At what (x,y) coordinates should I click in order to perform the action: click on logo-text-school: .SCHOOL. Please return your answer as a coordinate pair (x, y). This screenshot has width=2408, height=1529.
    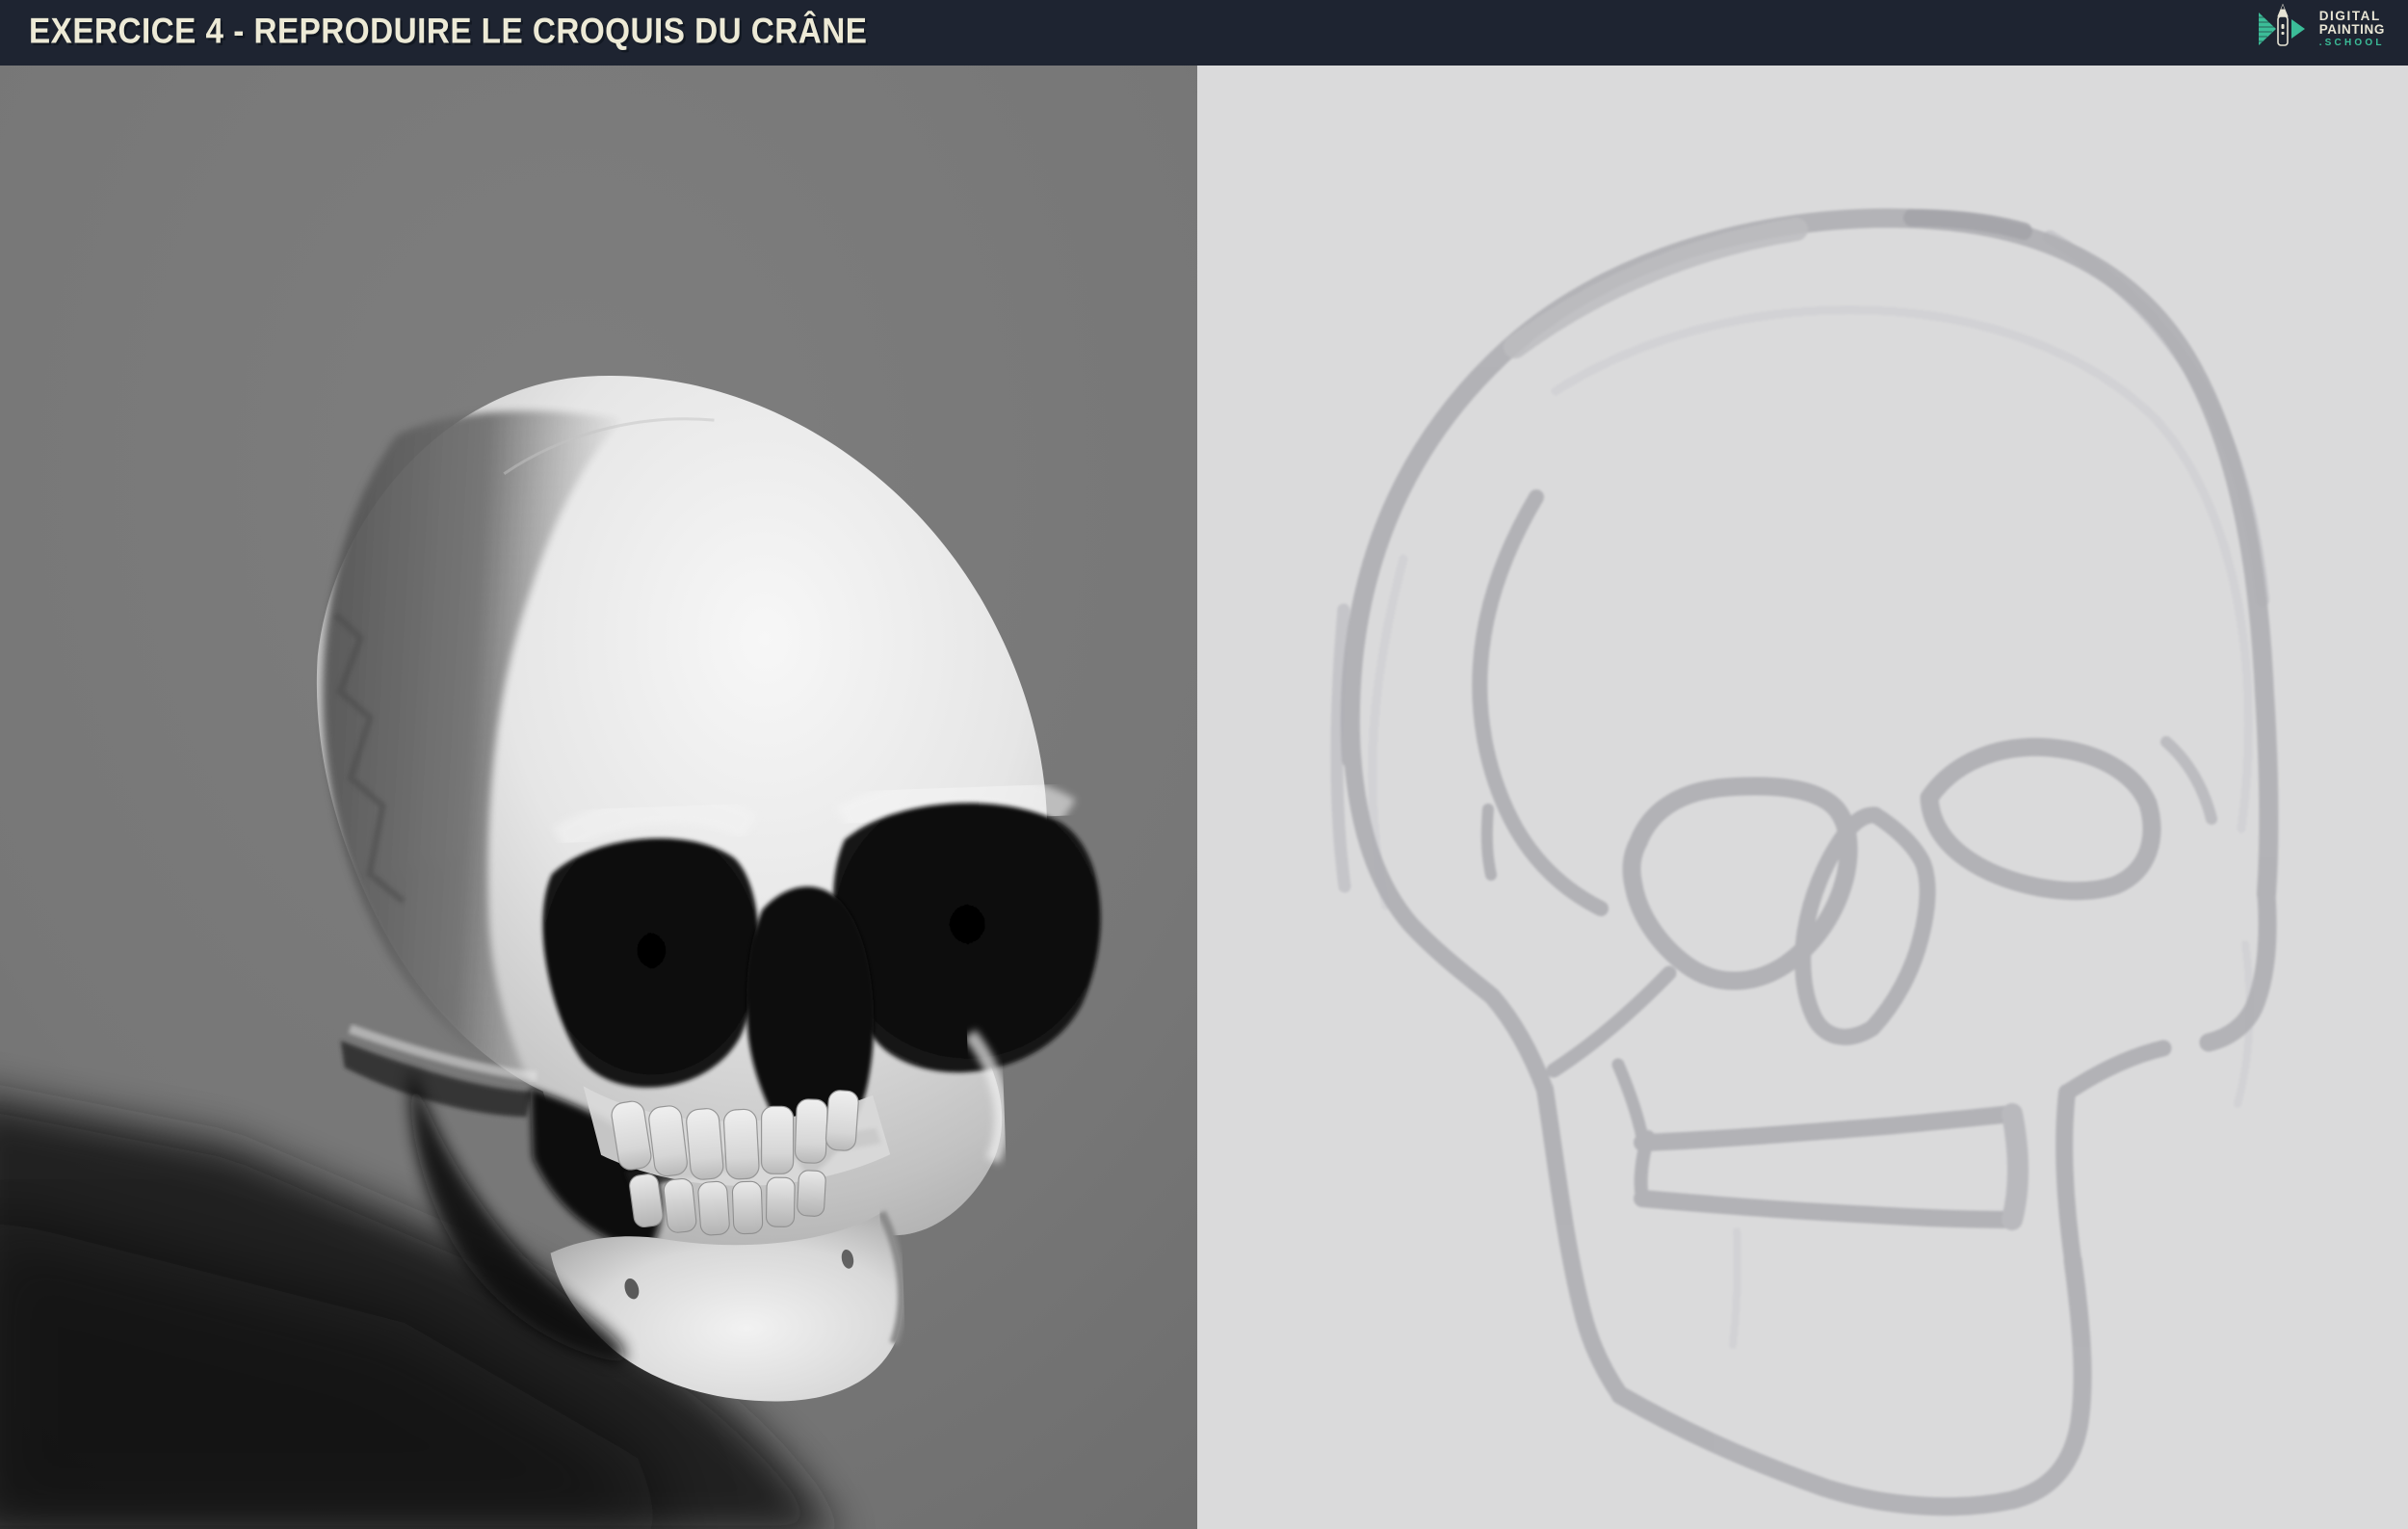
    Looking at the image, I should click on (2351, 42).